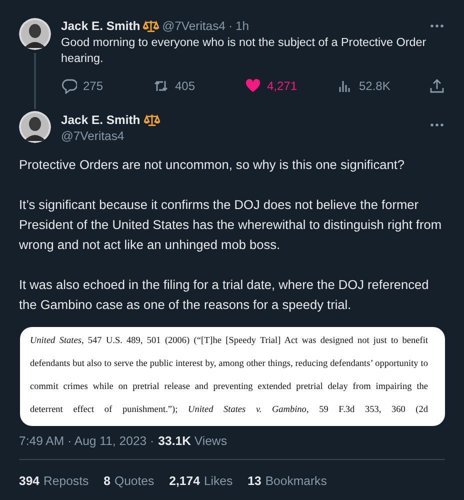 This screenshot has width=464, height=500. What do you see at coordinates (107, 86) in the screenshot?
I see `reply-button: 275` at bounding box center [107, 86].